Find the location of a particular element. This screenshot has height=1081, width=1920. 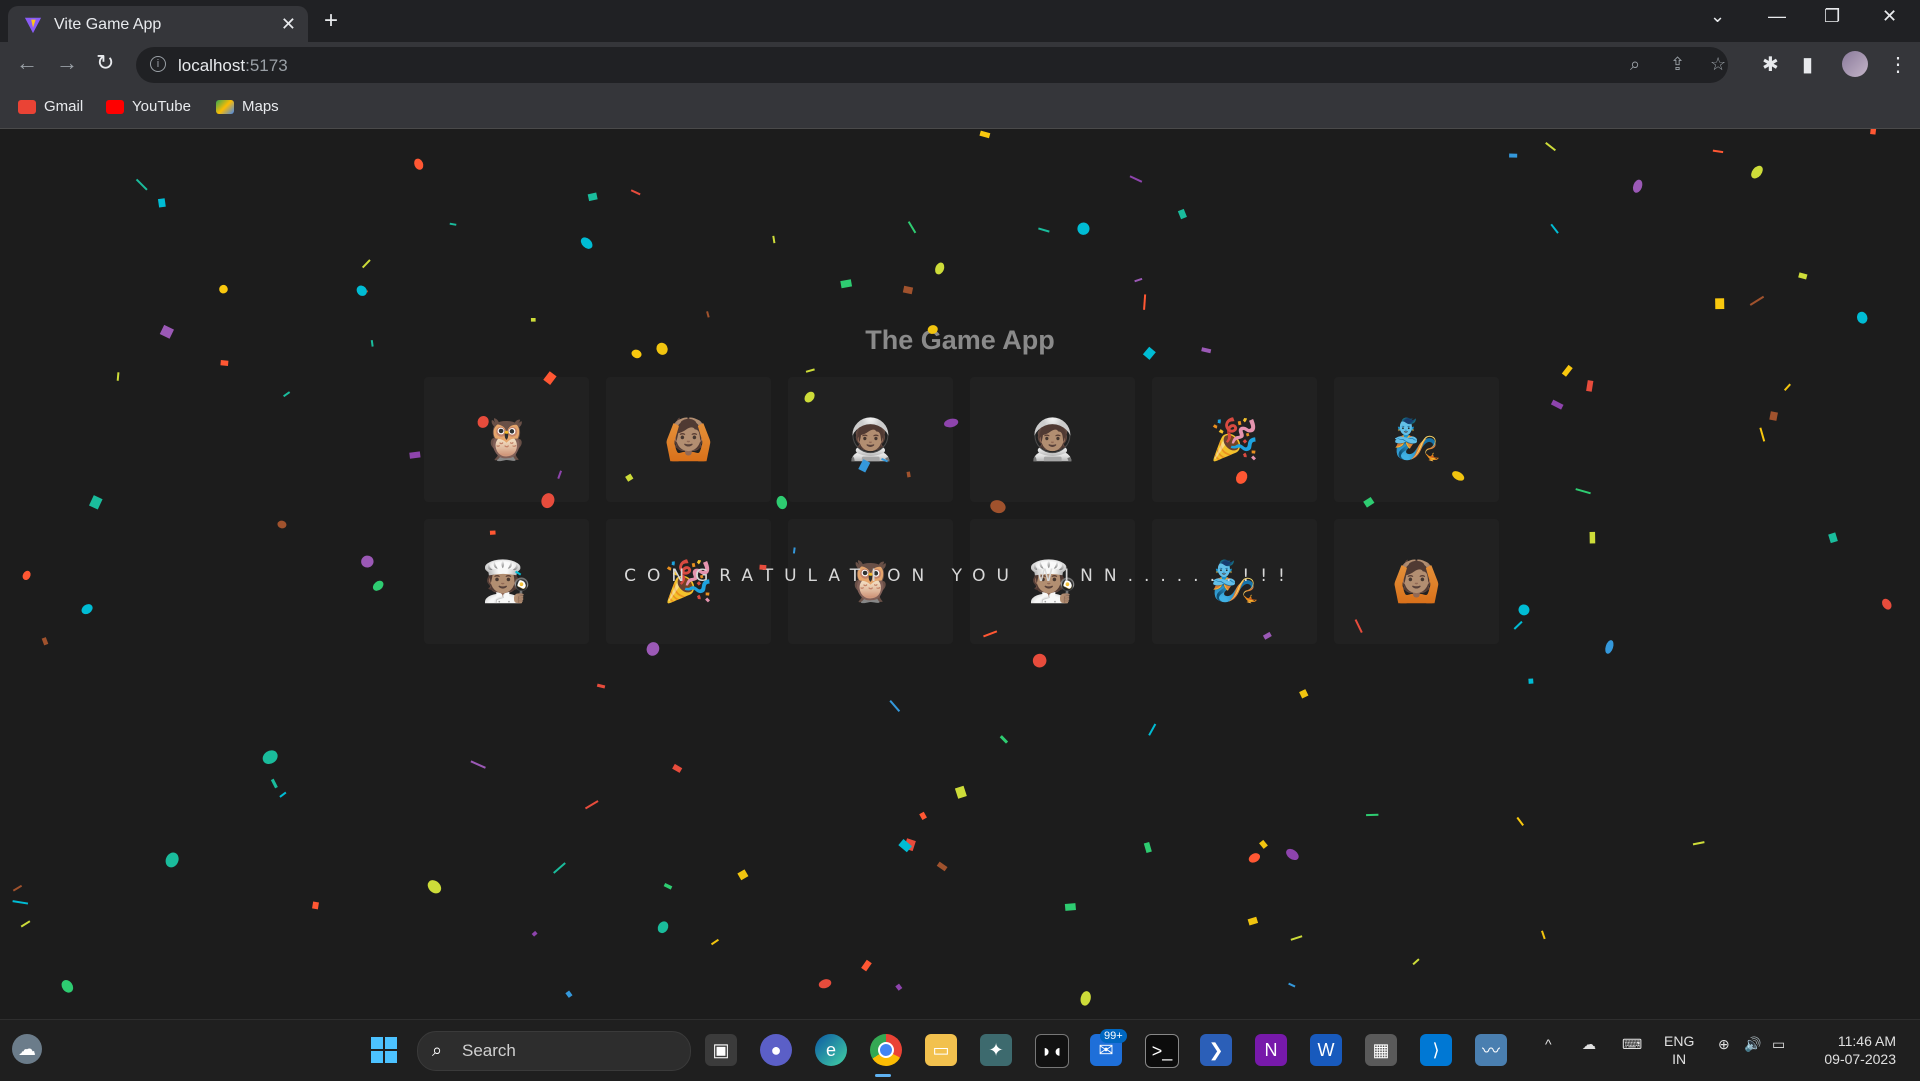

card-genie: 🧞 is located at coordinates (1416, 439).